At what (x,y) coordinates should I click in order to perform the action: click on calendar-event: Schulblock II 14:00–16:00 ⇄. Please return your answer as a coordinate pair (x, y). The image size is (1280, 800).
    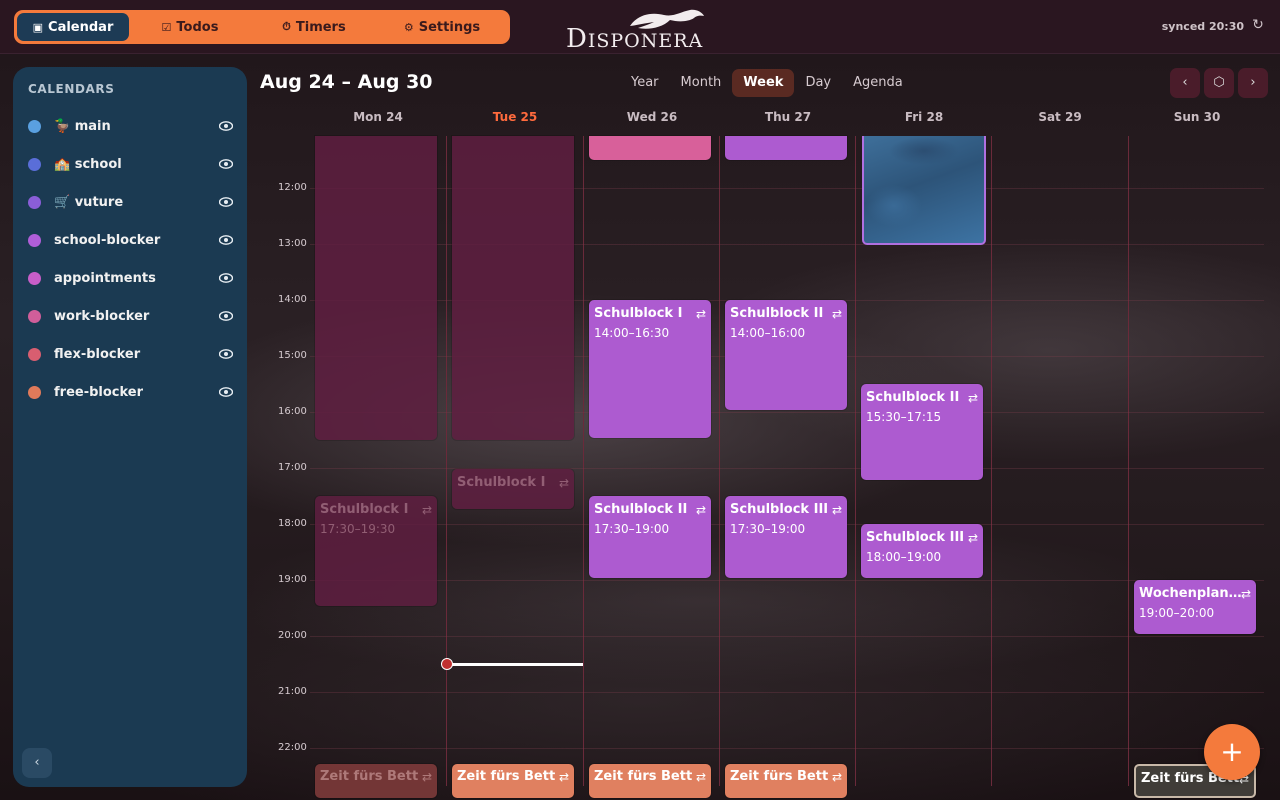
    Looking at the image, I should click on (786, 355).